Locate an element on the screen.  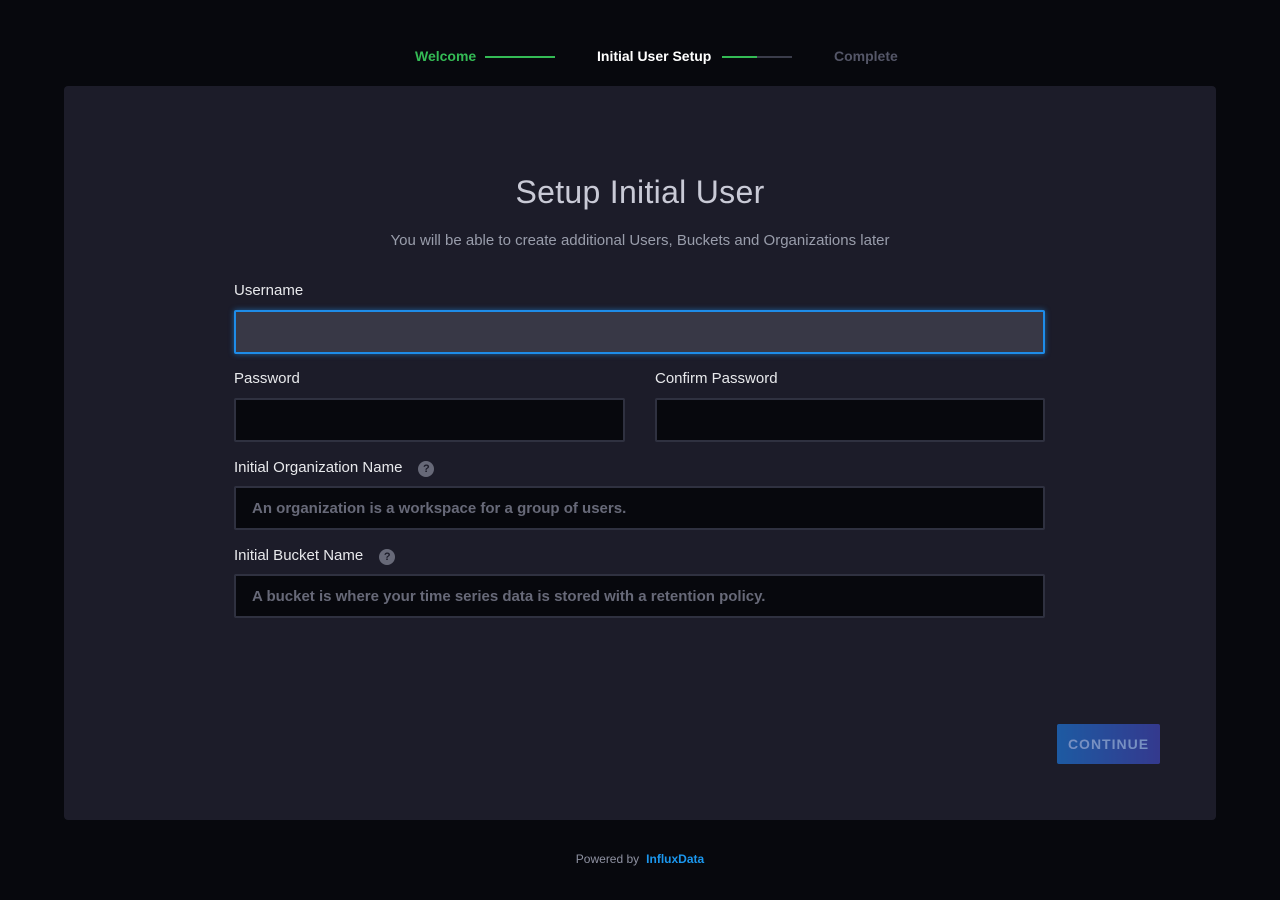
org-help-icon: ? is located at coordinates (426, 469).